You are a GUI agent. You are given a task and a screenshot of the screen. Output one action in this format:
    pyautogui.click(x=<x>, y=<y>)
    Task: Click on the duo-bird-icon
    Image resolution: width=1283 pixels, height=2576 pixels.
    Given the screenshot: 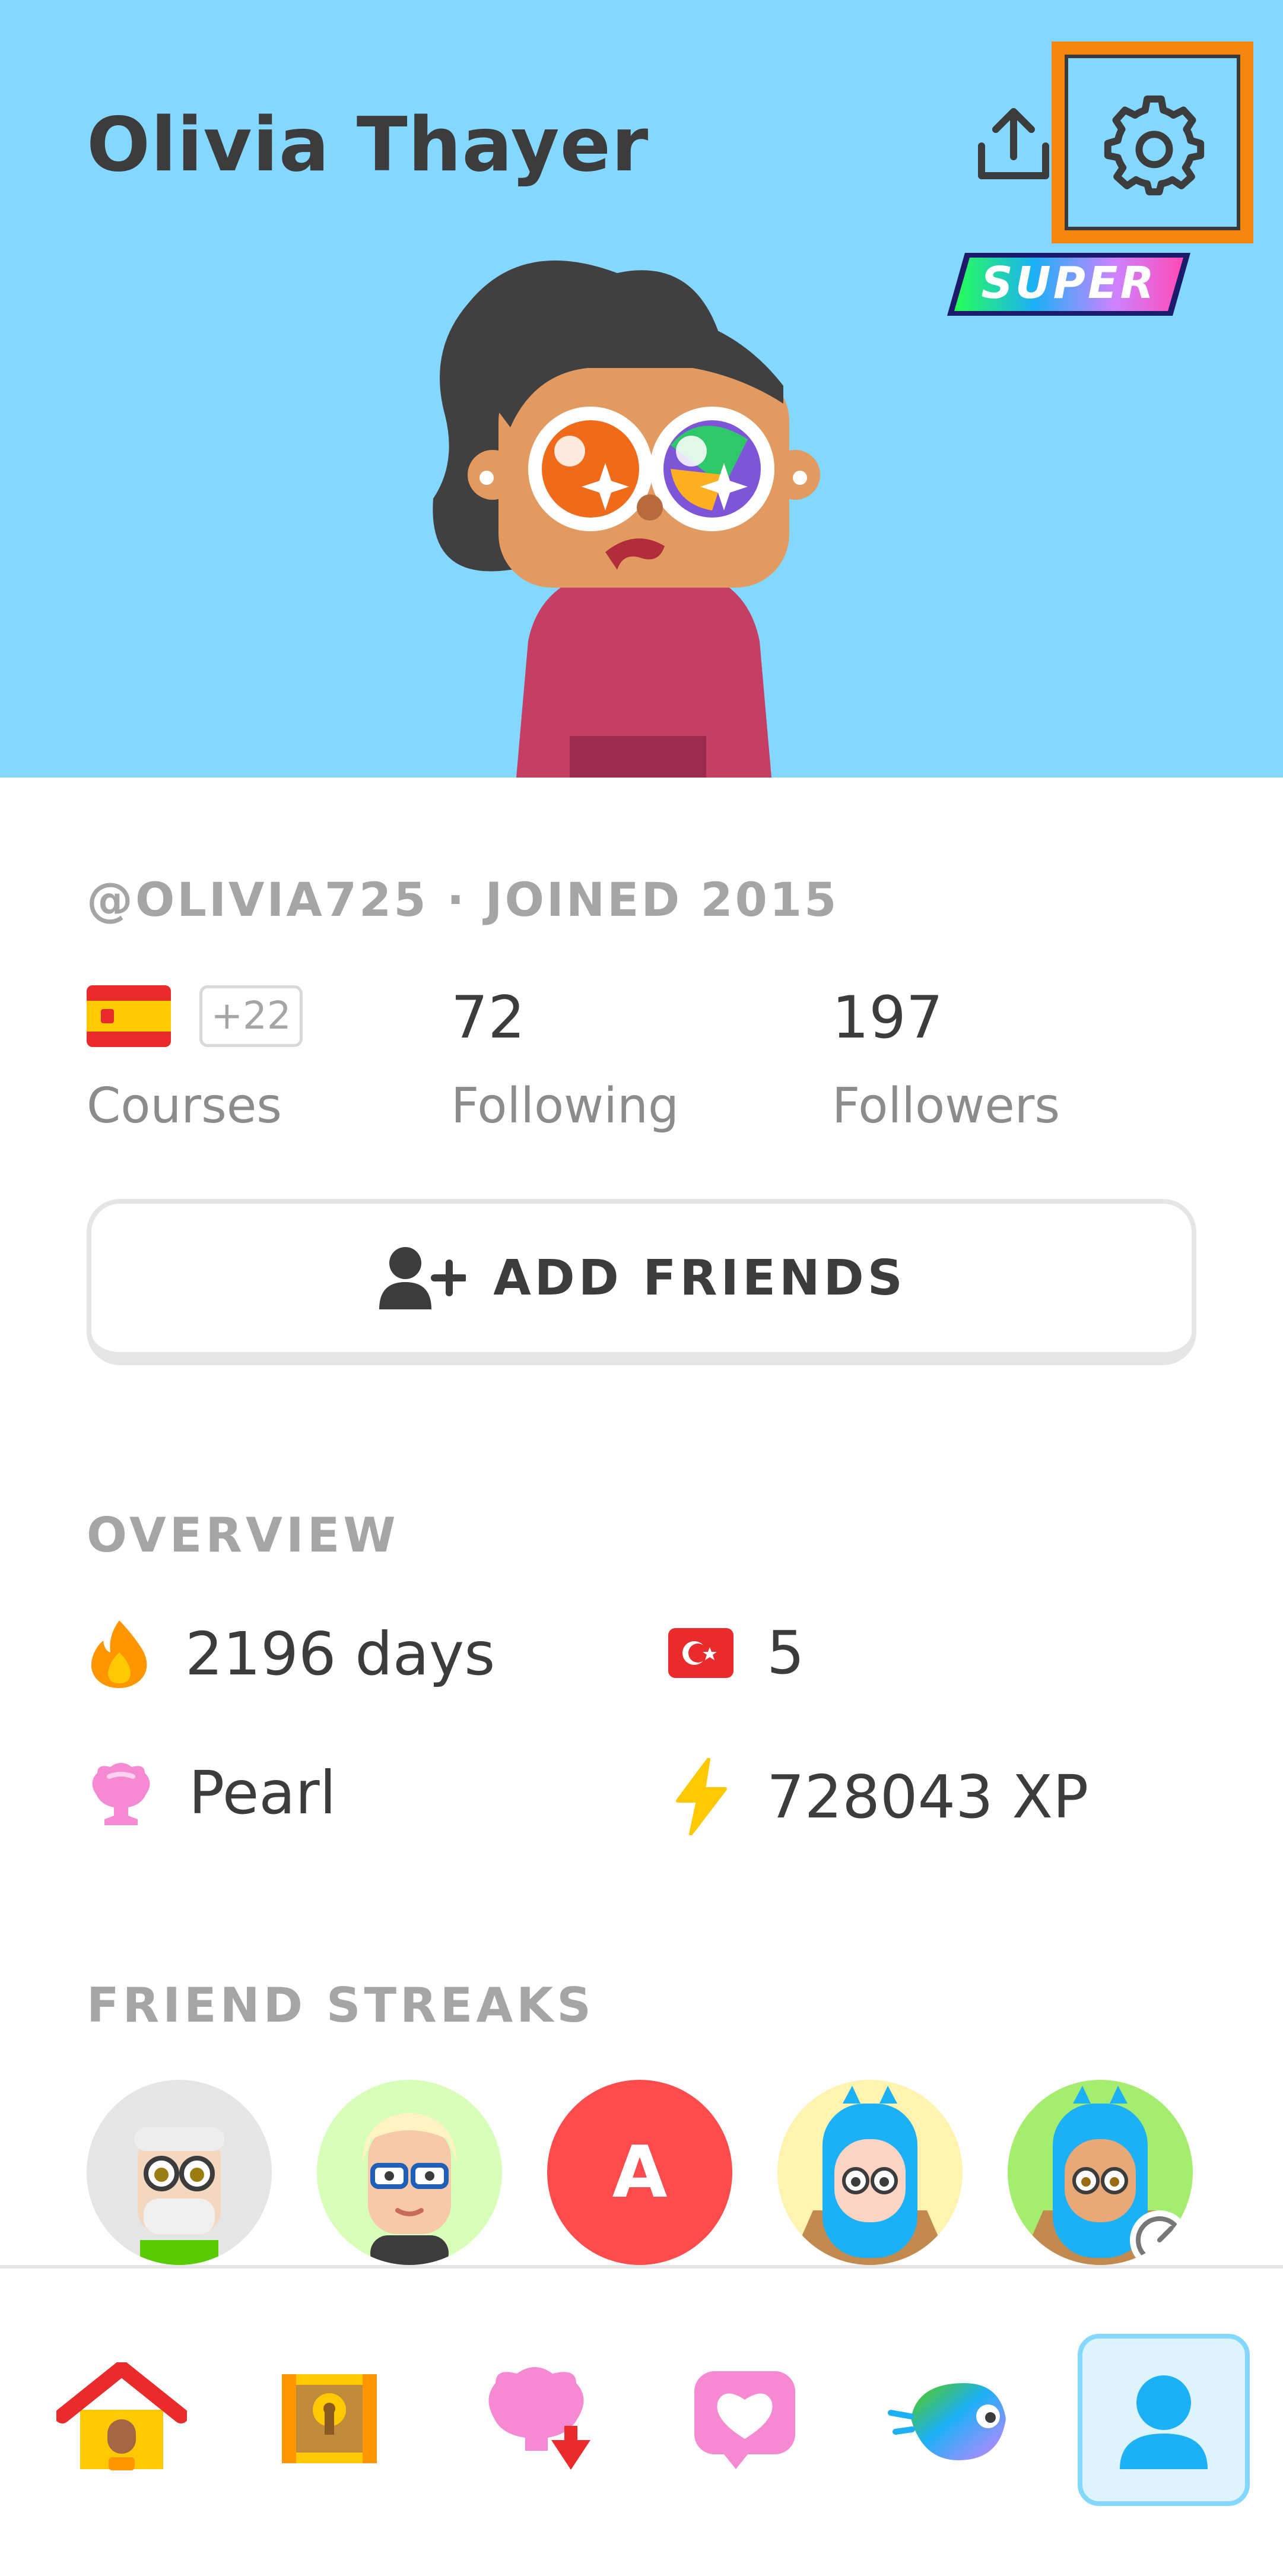 What is the action you would take?
    pyautogui.click(x=947, y=2421)
    